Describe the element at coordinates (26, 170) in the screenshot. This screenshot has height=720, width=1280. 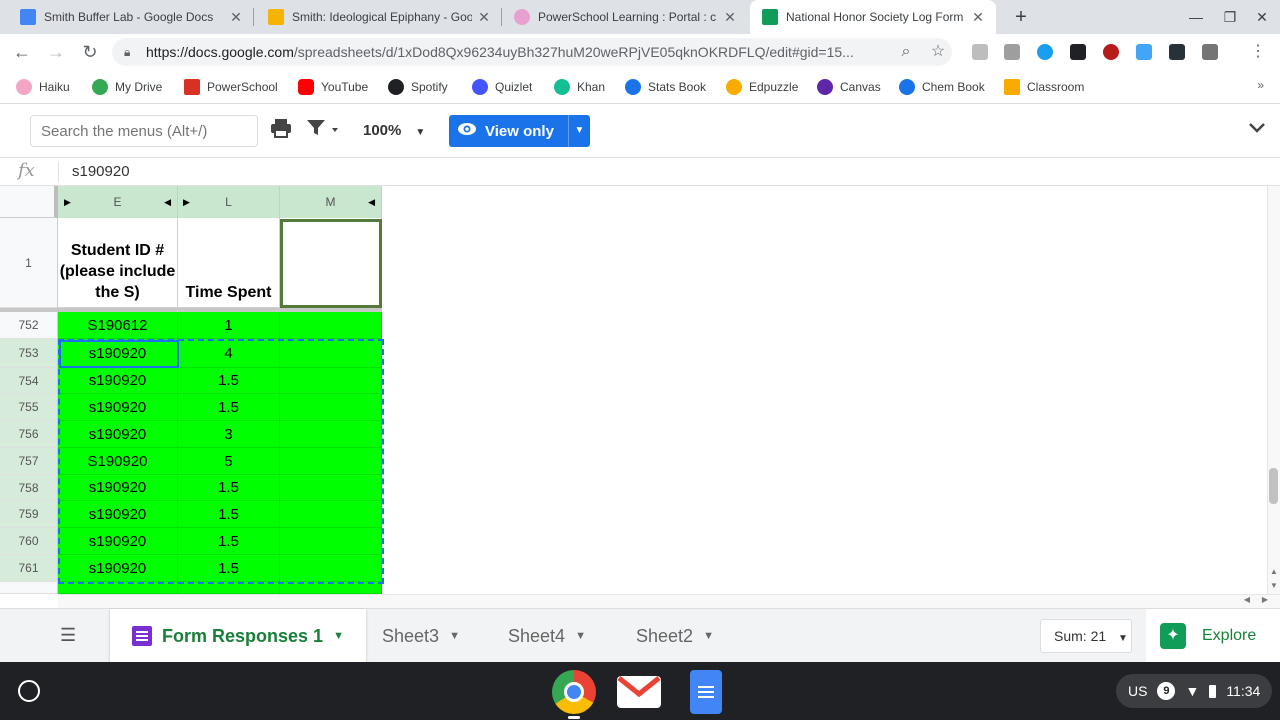
I see `fx-icon: fx` at that location.